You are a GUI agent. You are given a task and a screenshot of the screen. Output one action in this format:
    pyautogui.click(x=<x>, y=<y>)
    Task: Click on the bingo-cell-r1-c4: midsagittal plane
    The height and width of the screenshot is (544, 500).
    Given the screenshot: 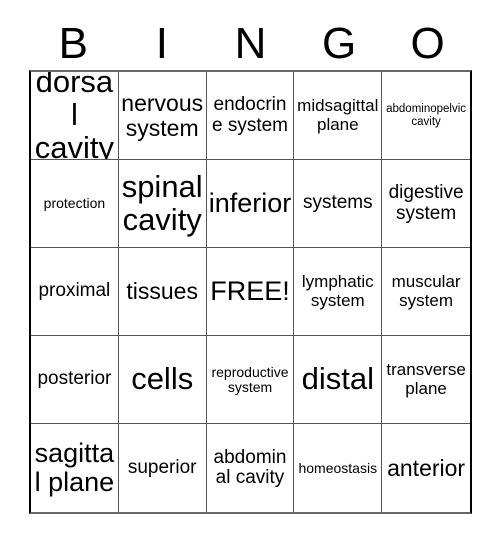 What is the action you would take?
    pyautogui.click(x=338, y=116)
    